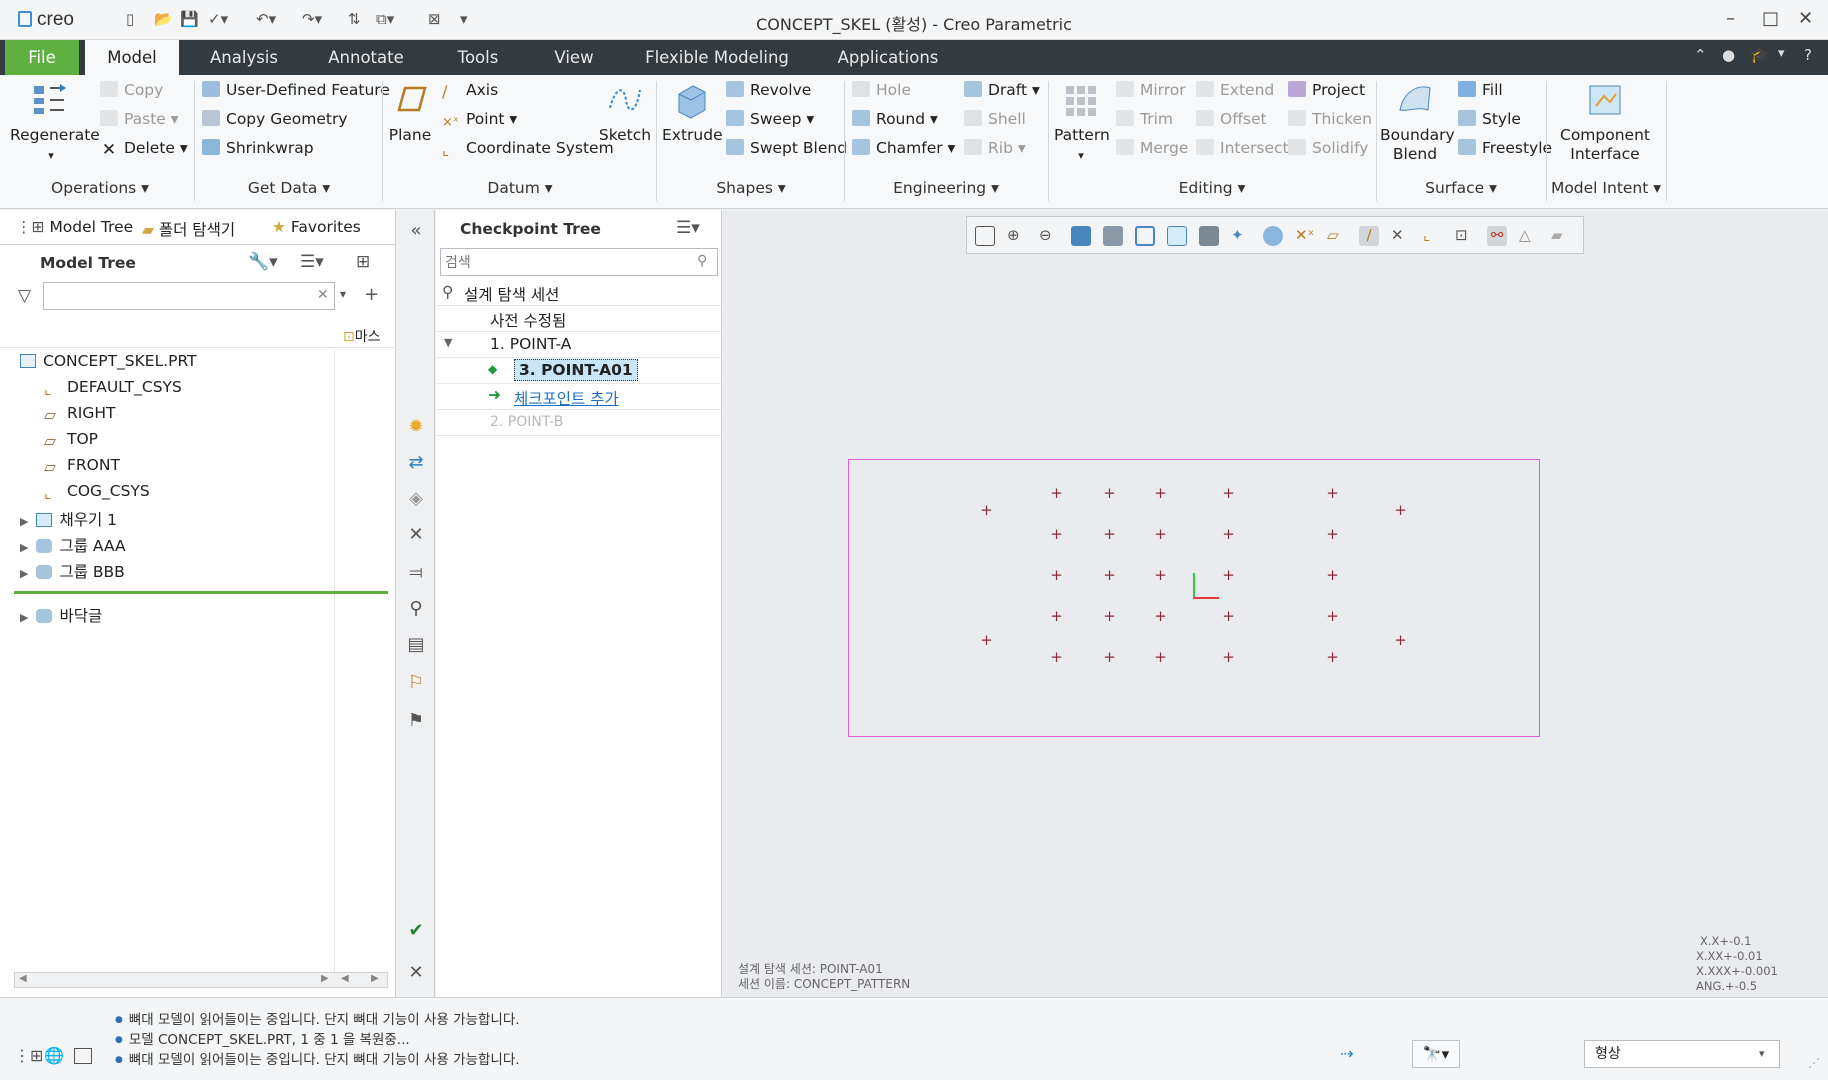  What do you see at coordinates (244, 57) in the screenshot?
I see `tab-analysis: Analysis` at bounding box center [244, 57].